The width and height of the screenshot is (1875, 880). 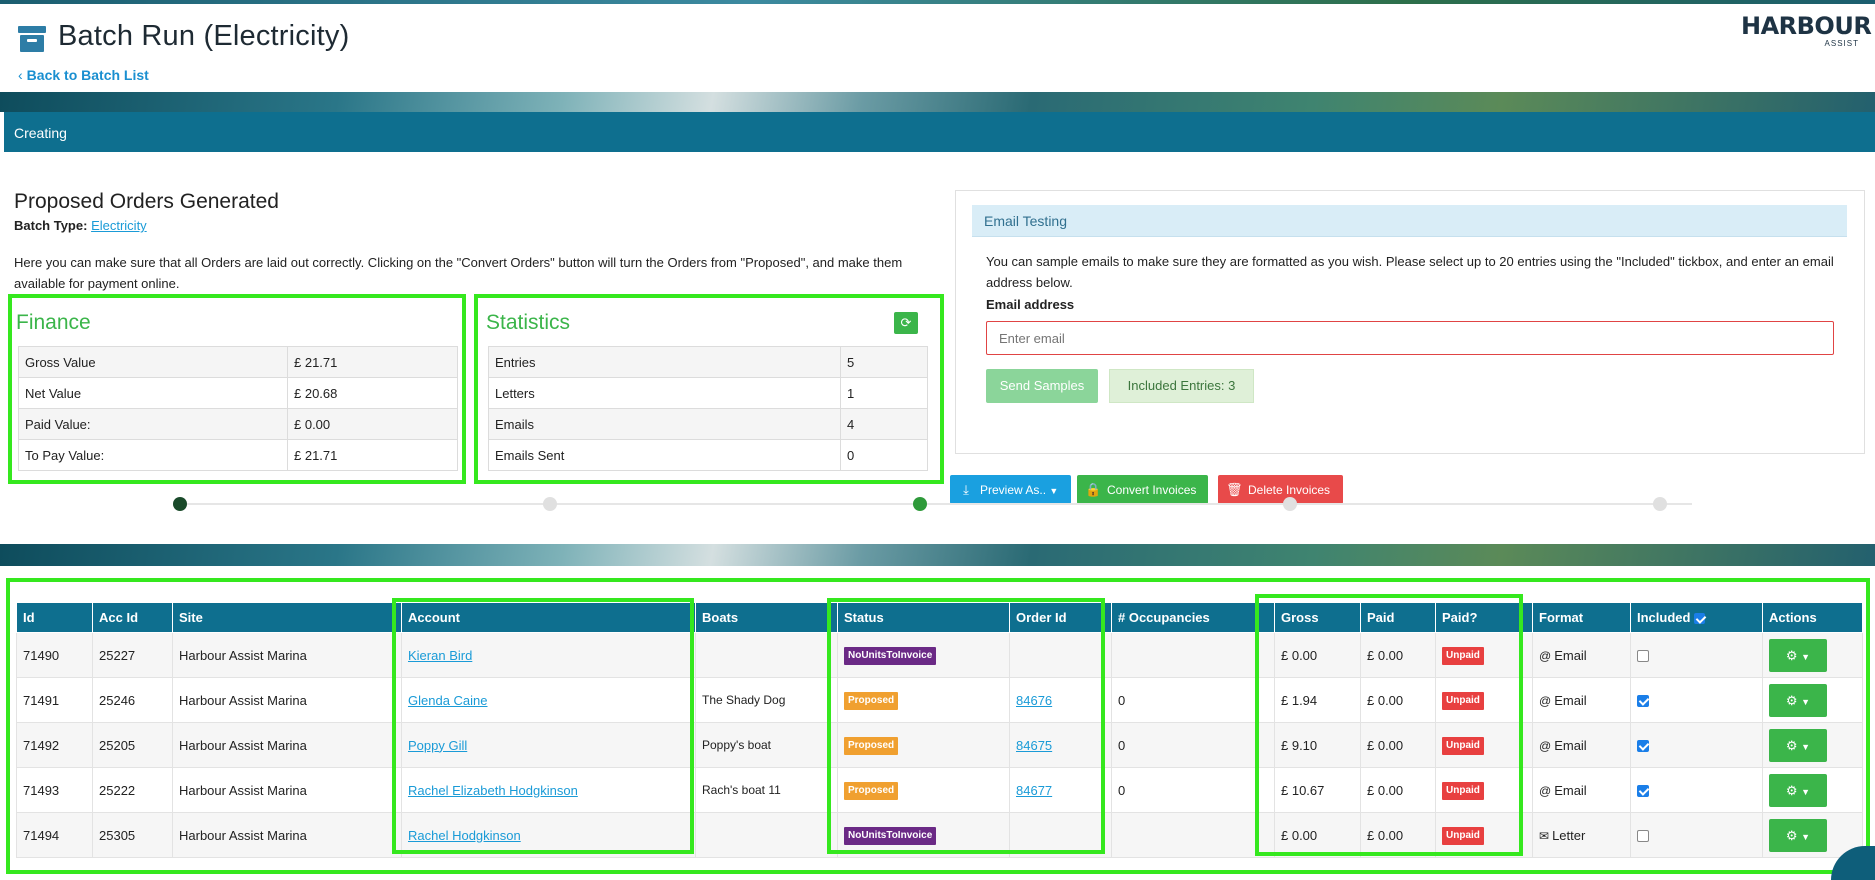 What do you see at coordinates (1060, 835) in the screenshot?
I see `cell-order-id` at bounding box center [1060, 835].